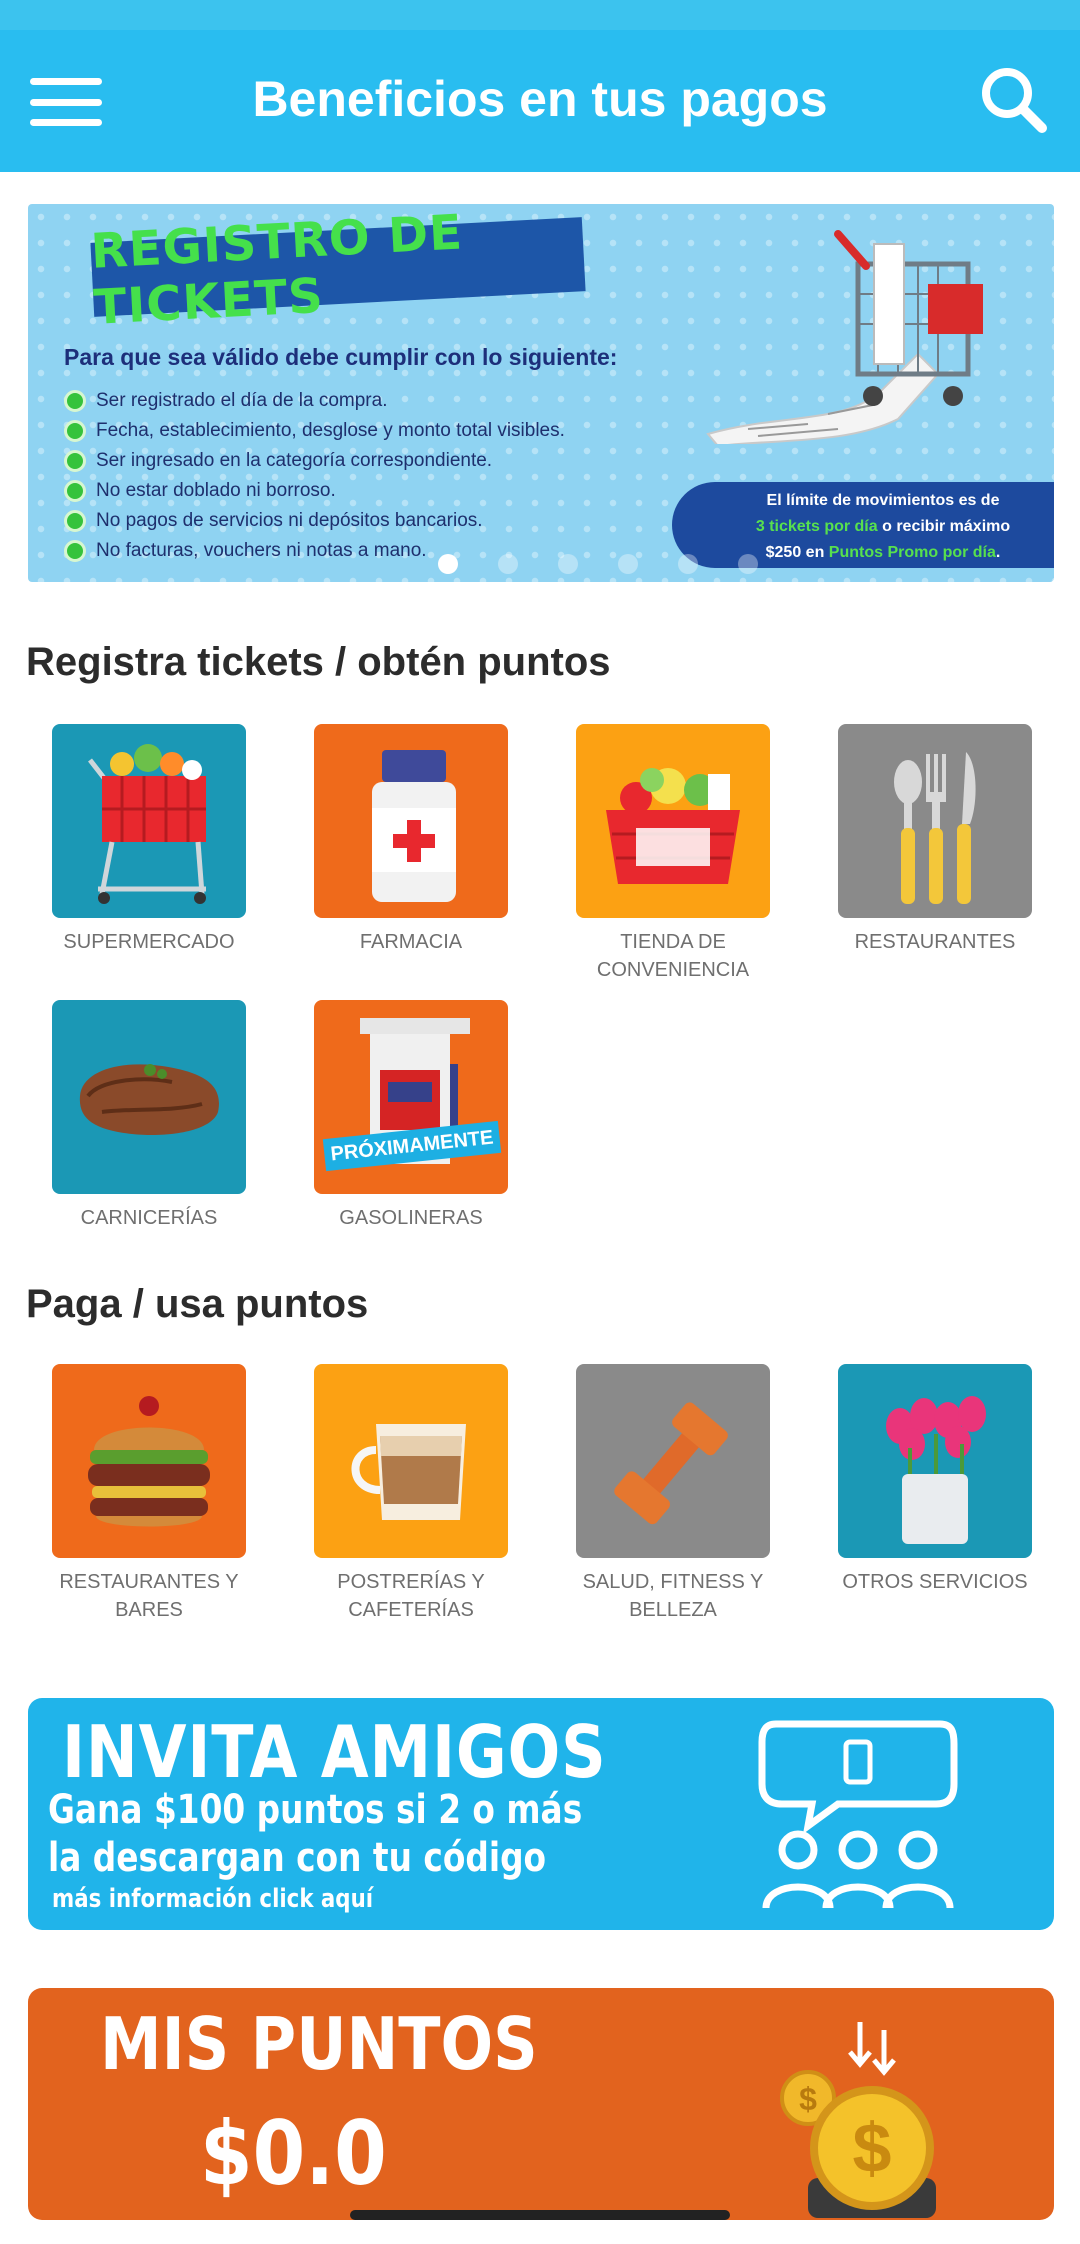 The height and width of the screenshot is (2244, 1080). What do you see at coordinates (149, 1461) in the screenshot?
I see `burger-icon` at bounding box center [149, 1461].